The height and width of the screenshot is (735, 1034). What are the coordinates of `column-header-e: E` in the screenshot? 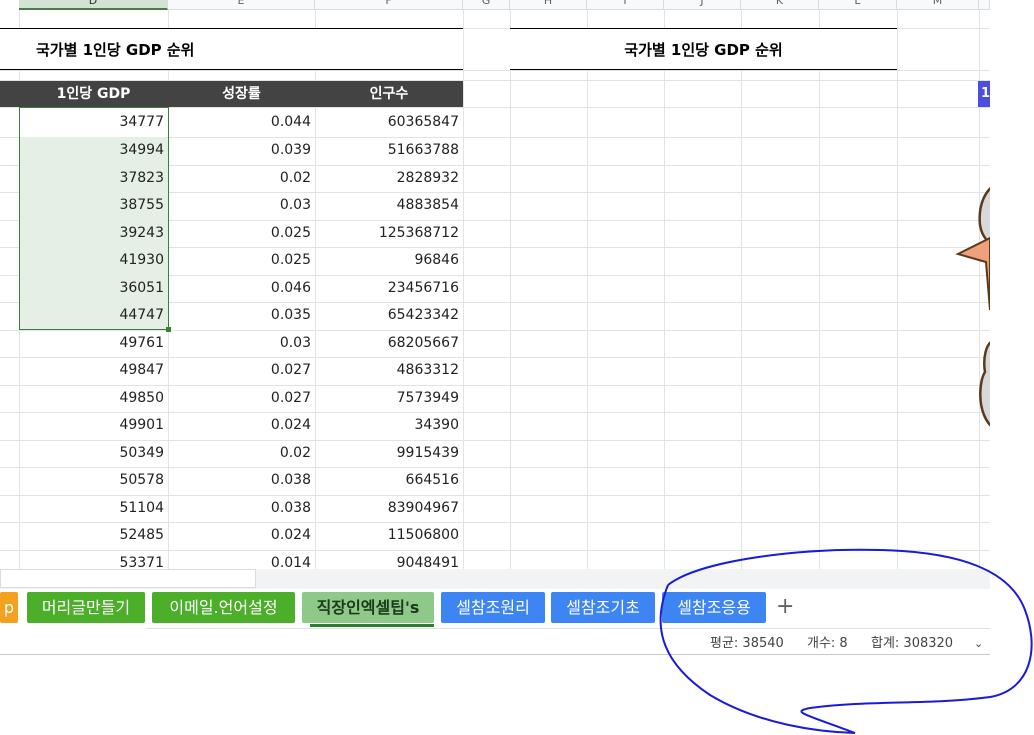 It's located at (241, 5).